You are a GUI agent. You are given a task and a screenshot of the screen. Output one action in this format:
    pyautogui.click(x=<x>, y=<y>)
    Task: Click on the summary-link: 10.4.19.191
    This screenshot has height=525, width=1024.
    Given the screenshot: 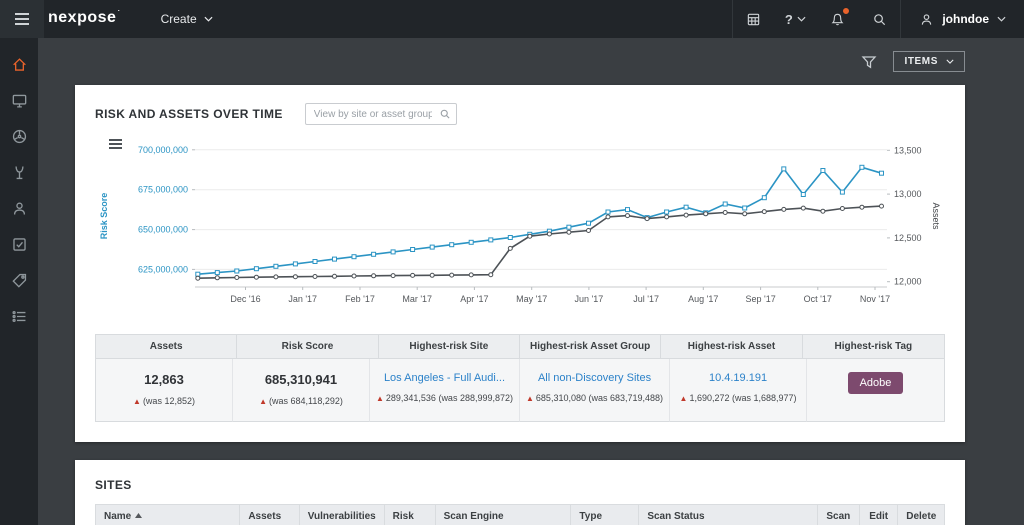 What is the action you would take?
    pyautogui.click(x=738, y=378)
    